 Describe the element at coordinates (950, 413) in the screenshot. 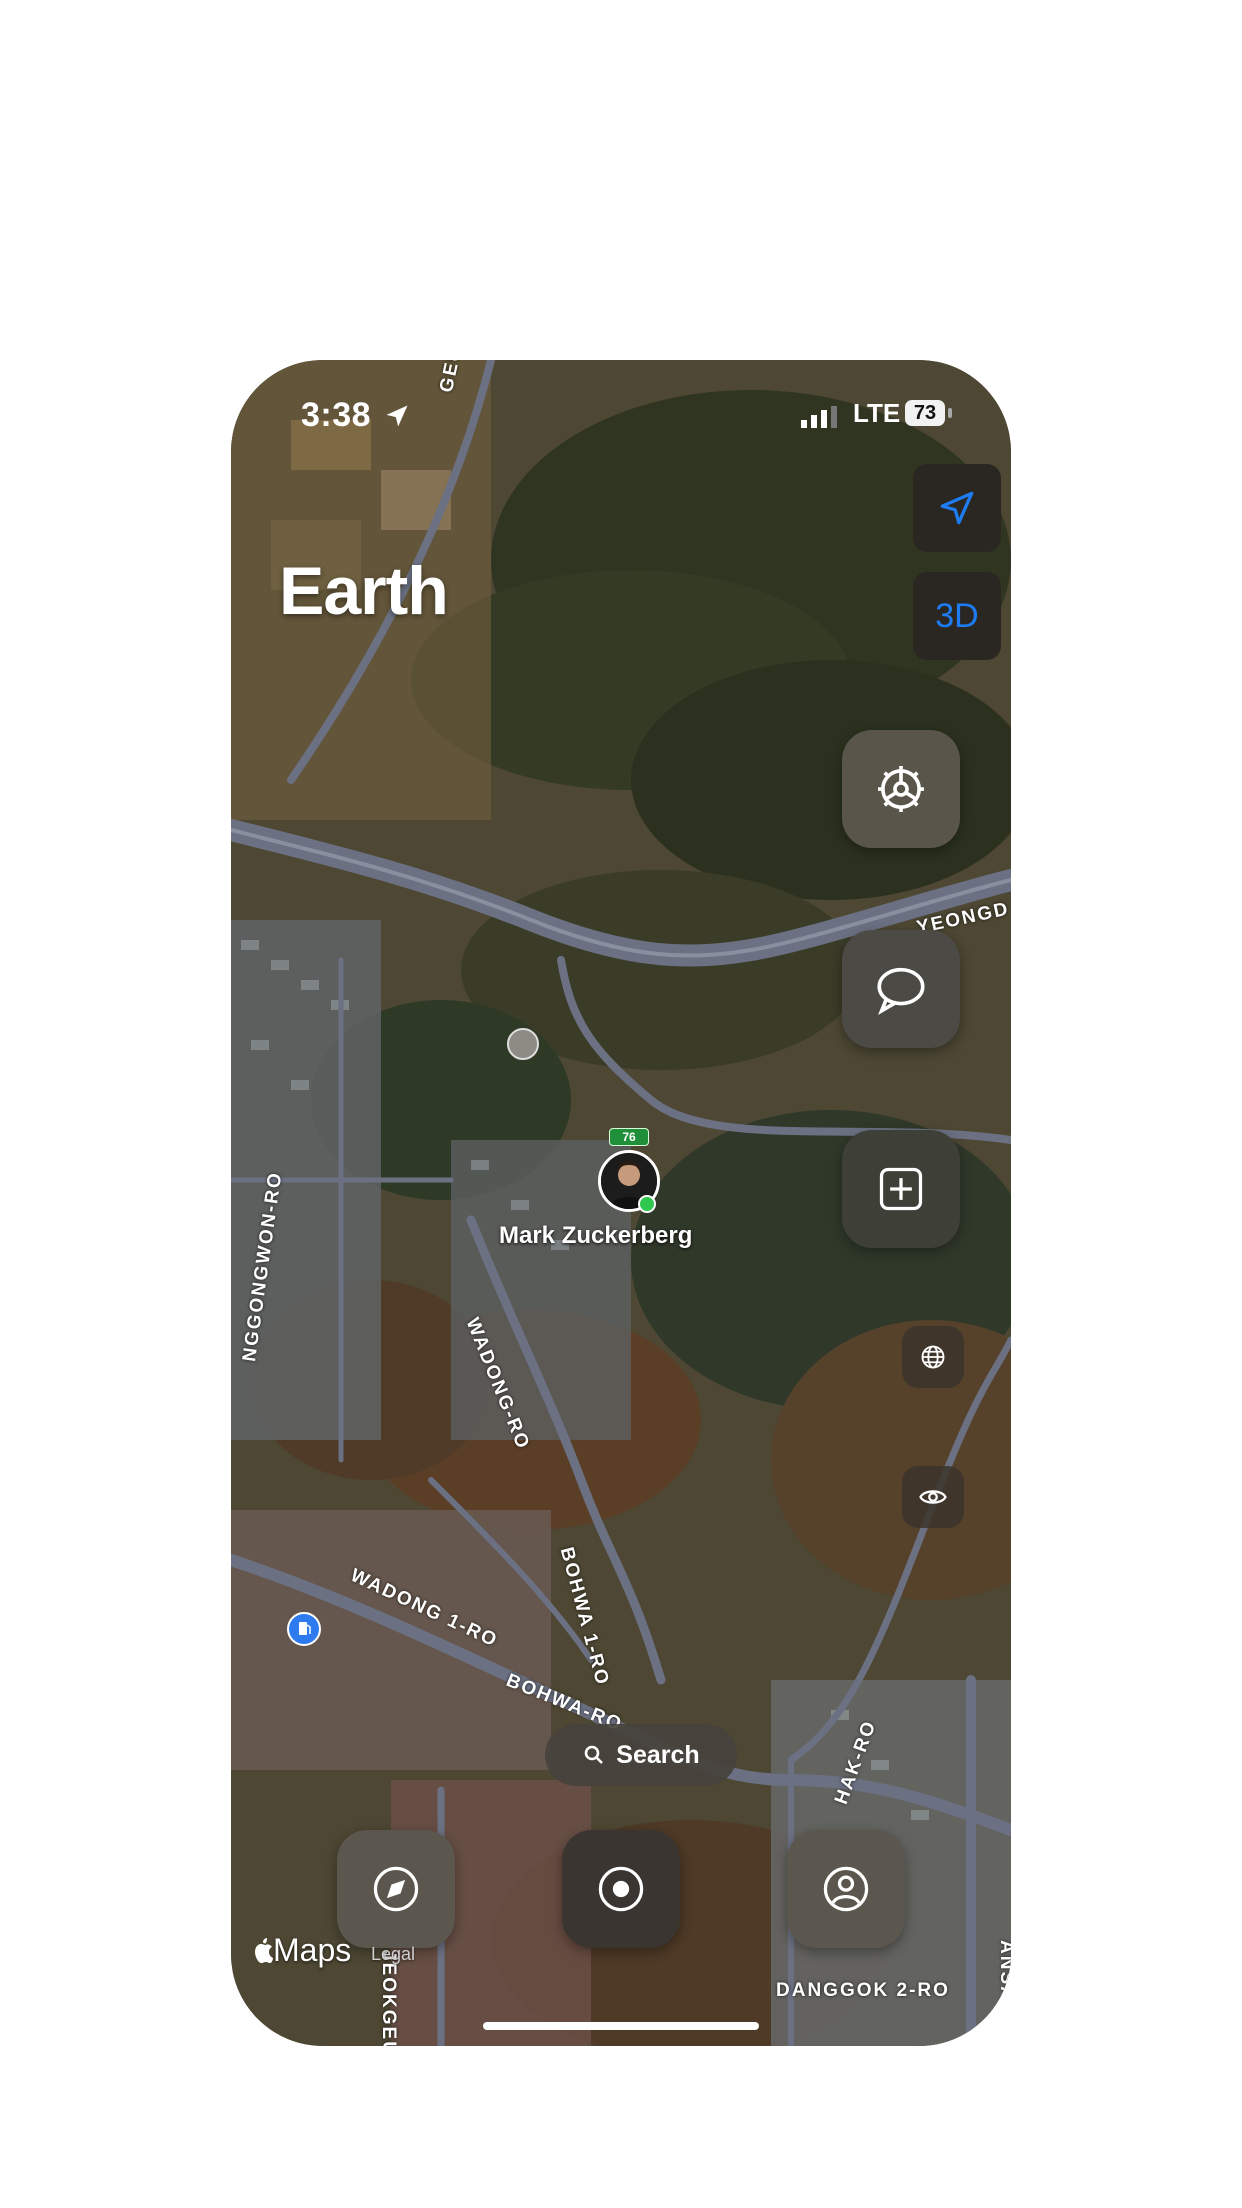

I see `battery-nub` at that location.